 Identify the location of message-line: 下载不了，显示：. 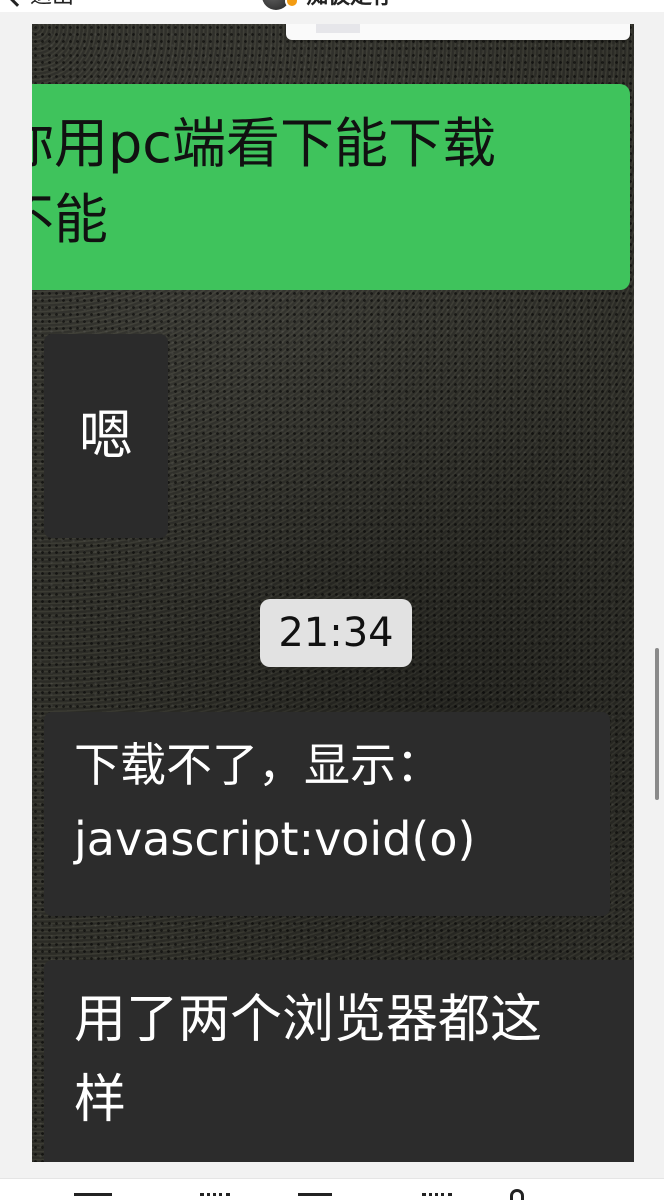
(258, 765).